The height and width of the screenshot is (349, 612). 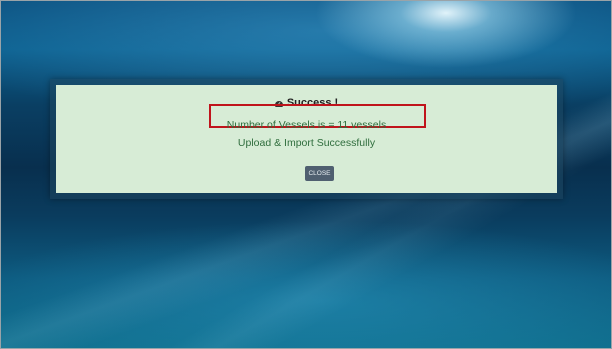 What do you see at coordinates (319, 173) in the screenshot?
I see `close-button: CLOSE` at bounding box center [319, 173].